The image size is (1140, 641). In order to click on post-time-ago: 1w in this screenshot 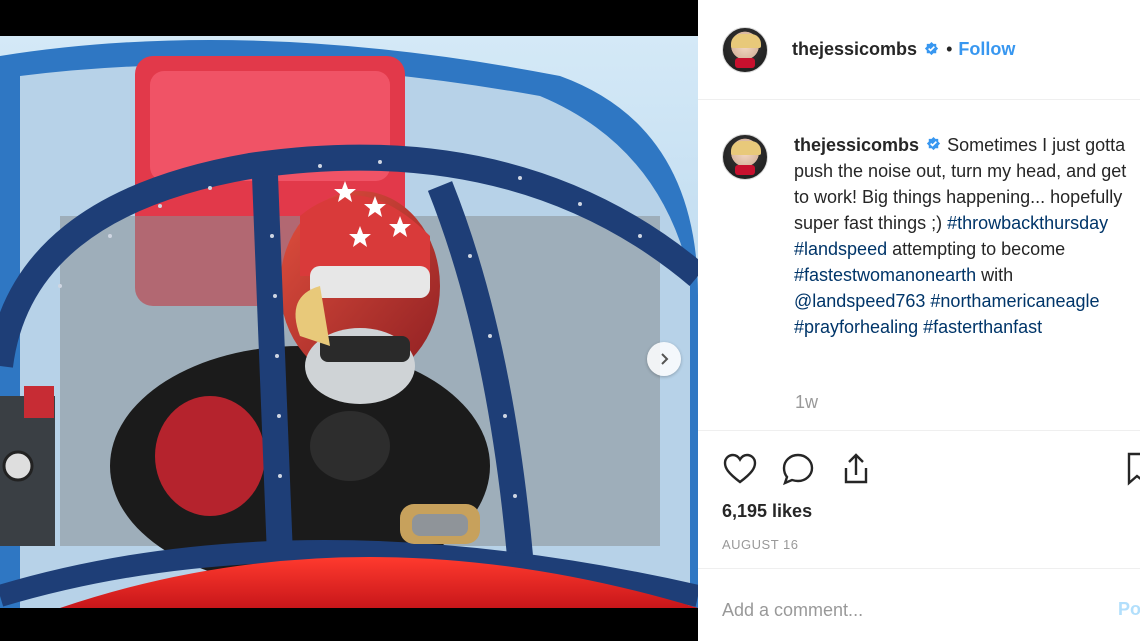, I will do `click(806, 402)`.